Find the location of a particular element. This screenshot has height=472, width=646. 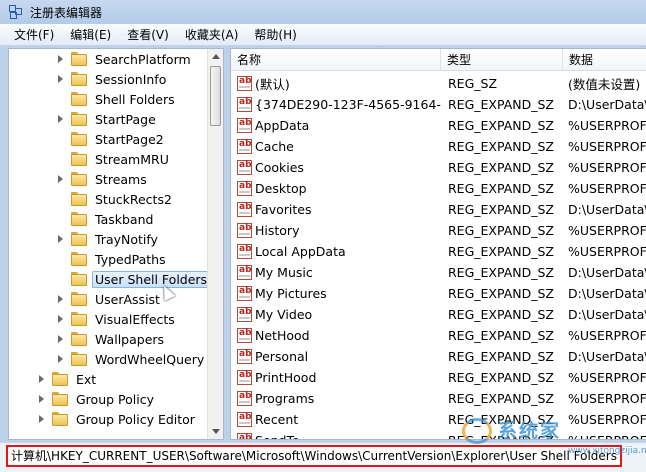

value-row: Cache REG_EXPAND_SZ %USERPROFI is located at coordinates (438, 146).